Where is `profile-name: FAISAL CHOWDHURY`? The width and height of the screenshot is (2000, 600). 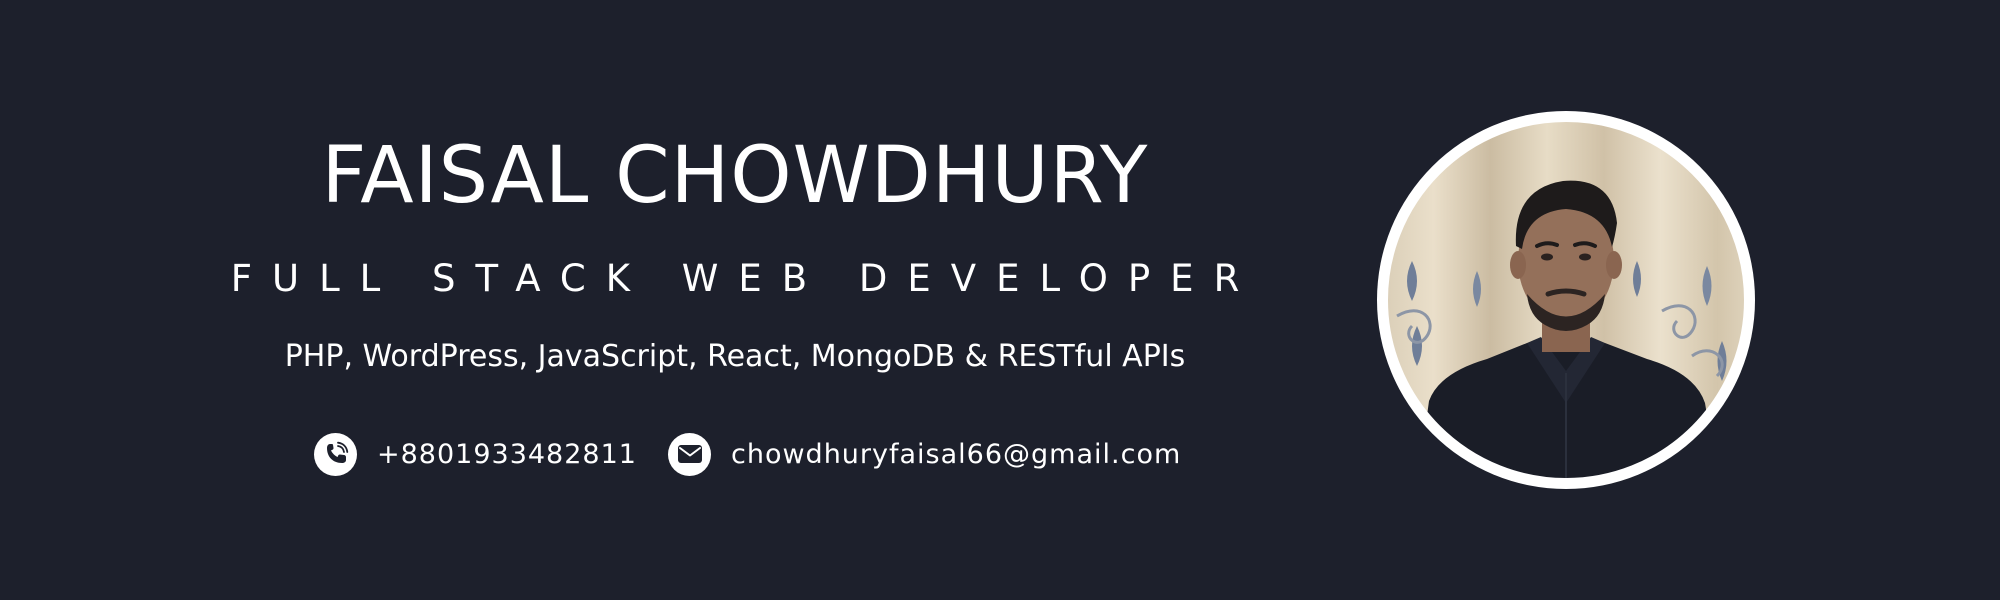
profile-name: FAISAL CHOWDHURY is located at coordinates (735, 176).